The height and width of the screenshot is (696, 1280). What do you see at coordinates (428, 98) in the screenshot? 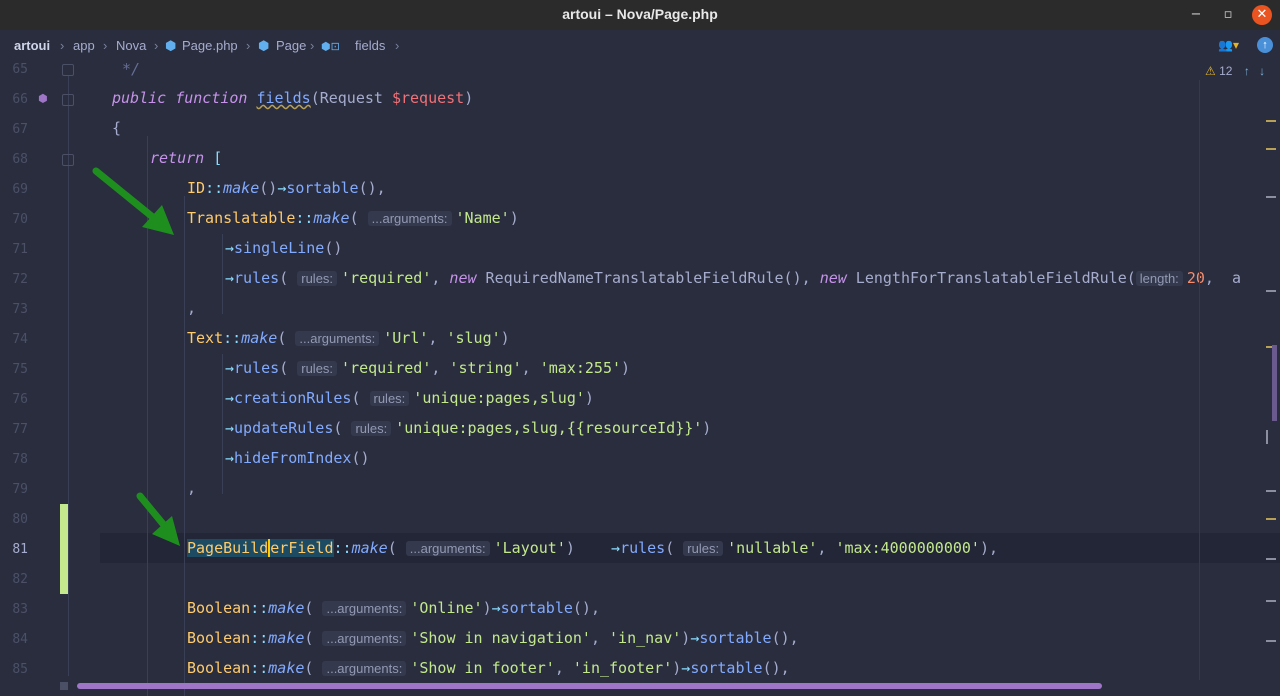
I see `variable: $request` at bounding box center [428, 98].